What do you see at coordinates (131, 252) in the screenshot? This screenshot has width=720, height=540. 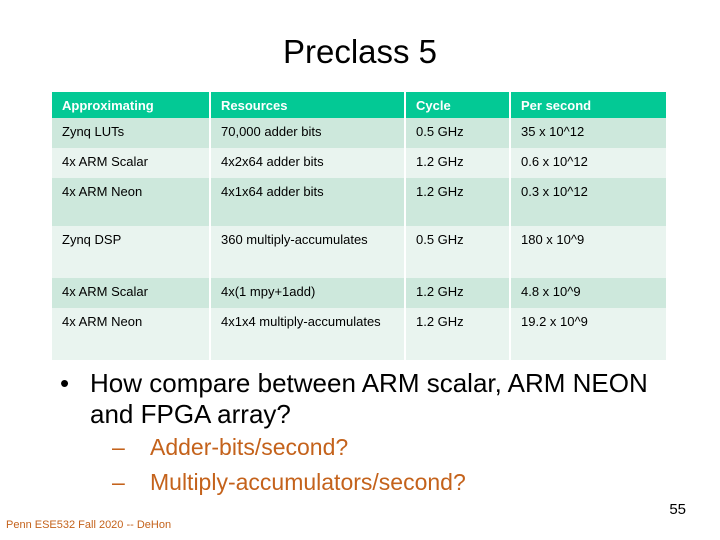 I see `cell-approximating: Zynq DSP` at bounding box center [131, 252].